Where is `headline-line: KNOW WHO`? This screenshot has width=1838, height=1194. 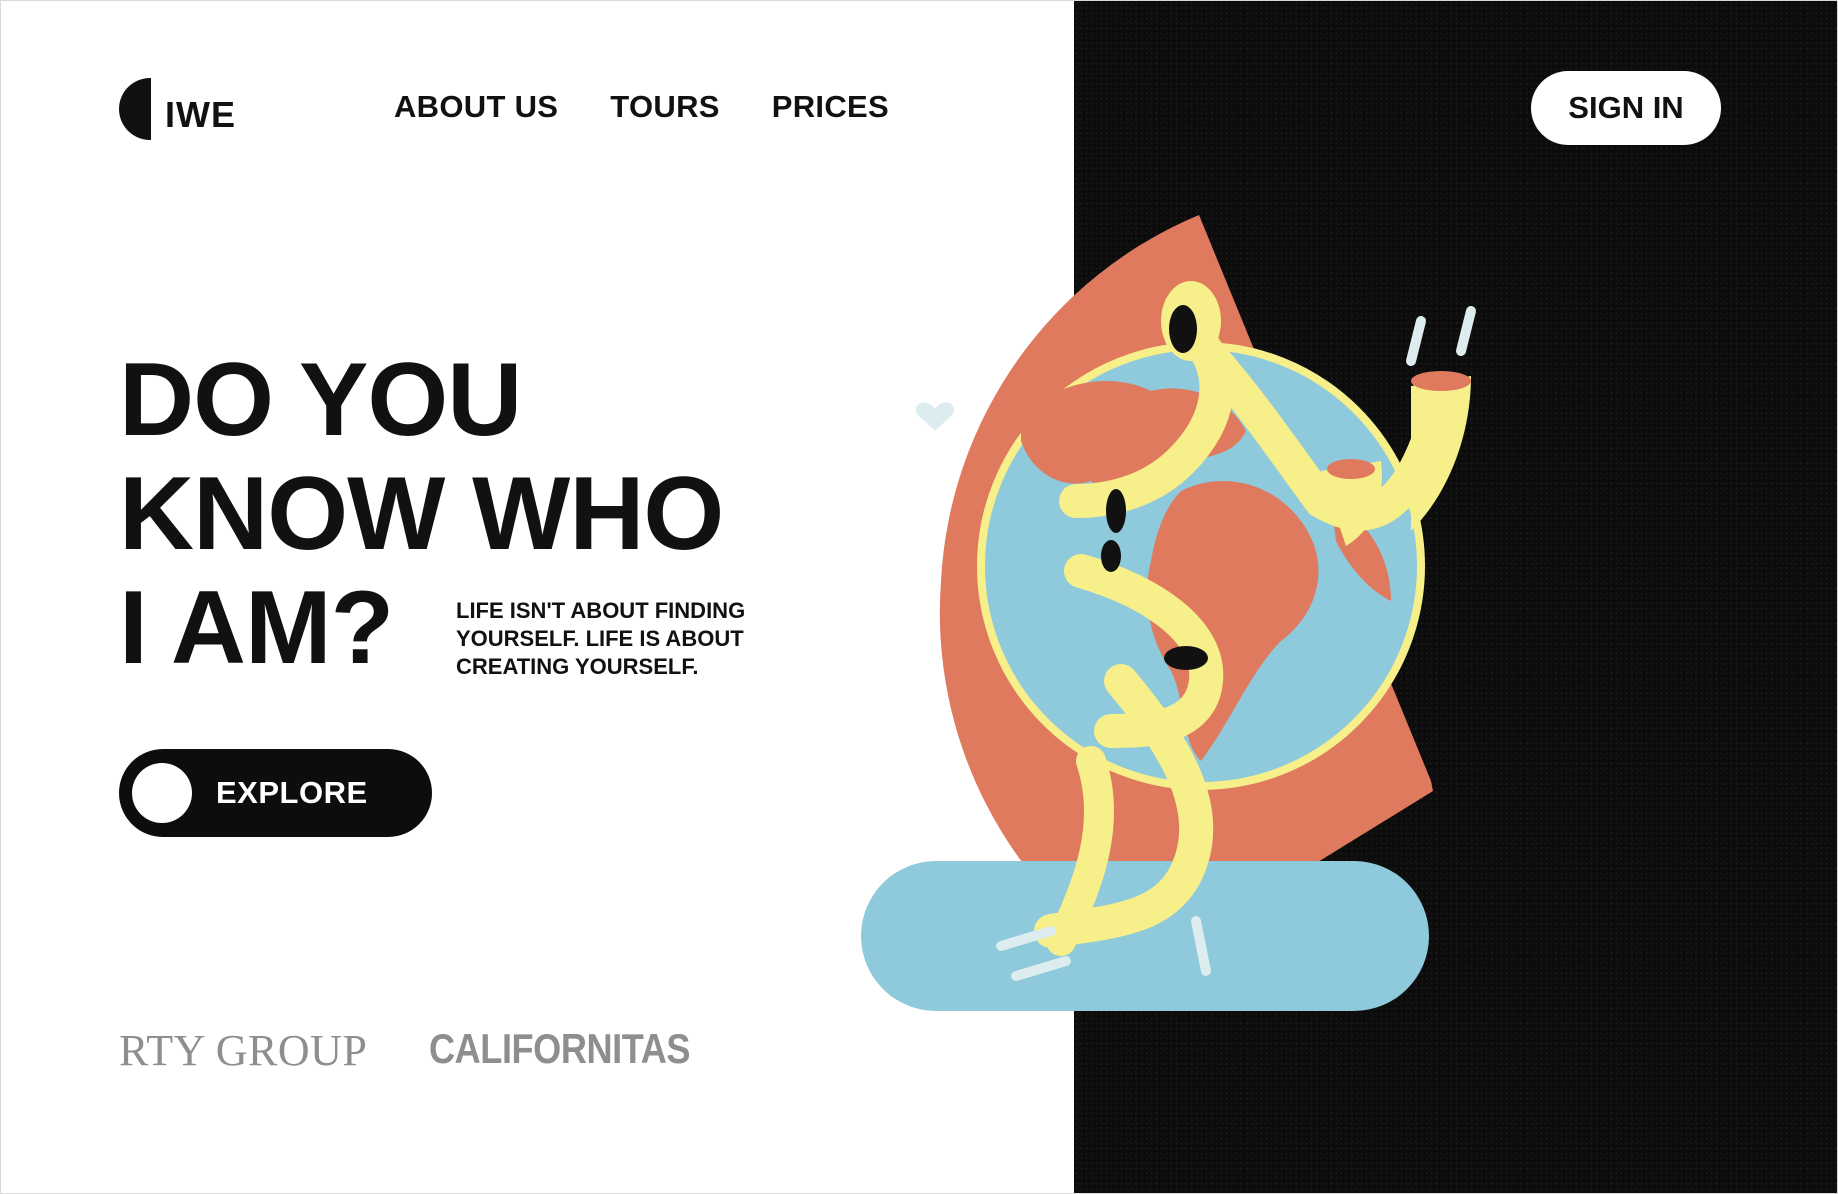 headline-line: KNOW WHO is located at coordinates (421, 514).